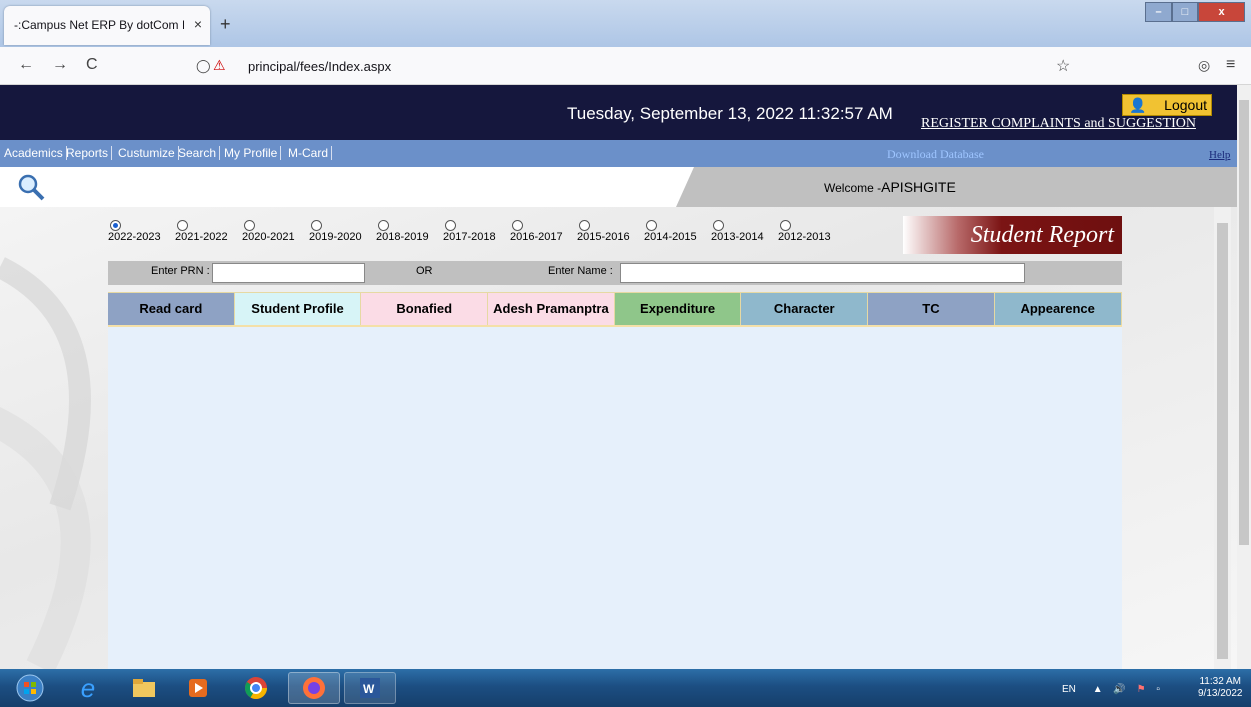  What do you see at coordinates (536, 237) in the screenshot?
I see `year-label: 2016-2017` at bounding box center [536, 237].